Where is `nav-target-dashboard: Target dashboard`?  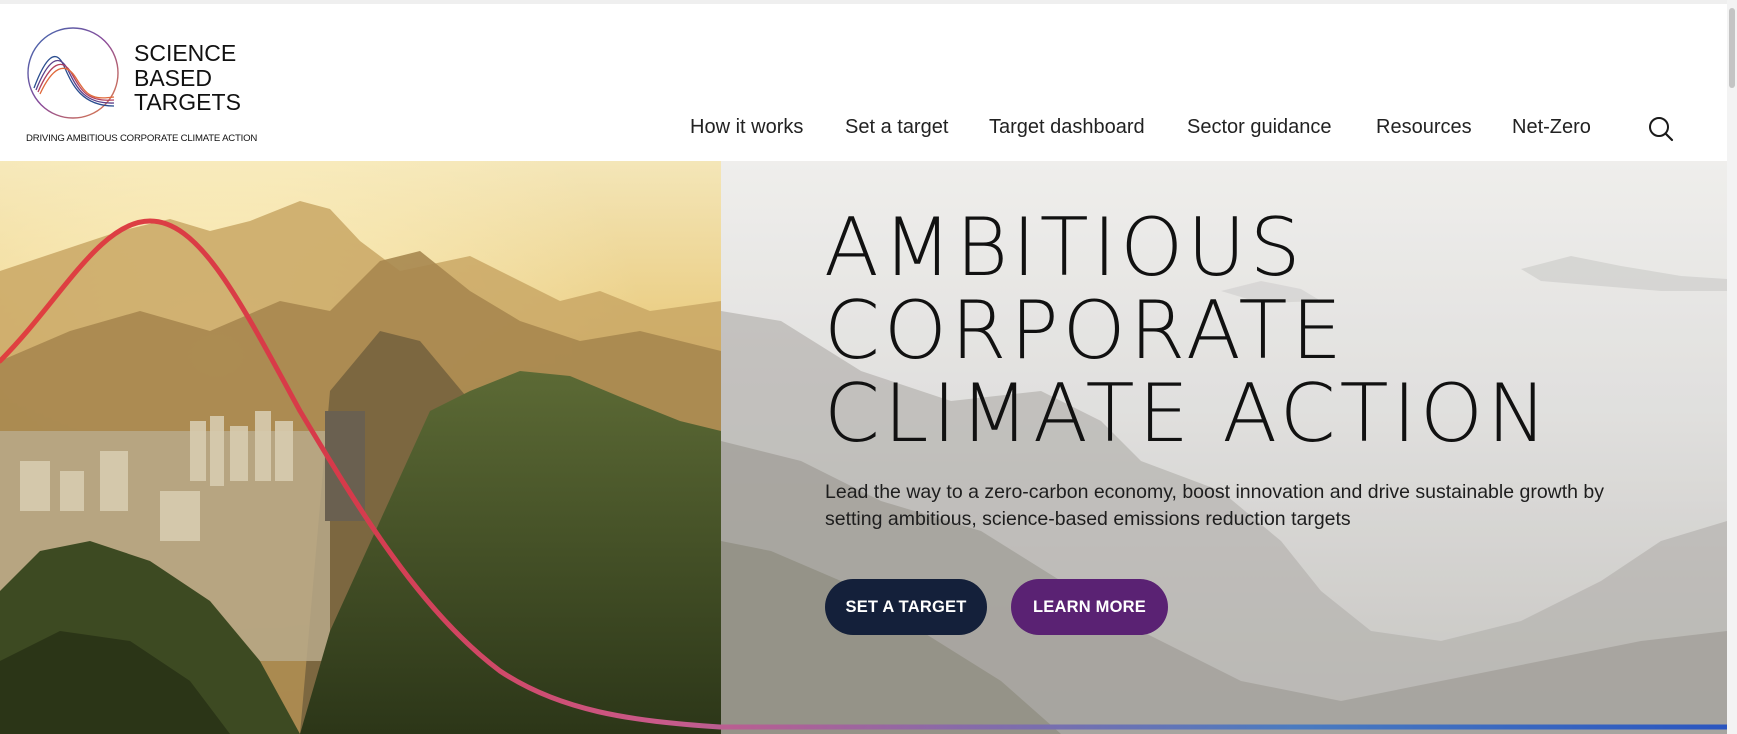 nav-target-dashboard: Target dashboard is located at coordinates (1067, 127).